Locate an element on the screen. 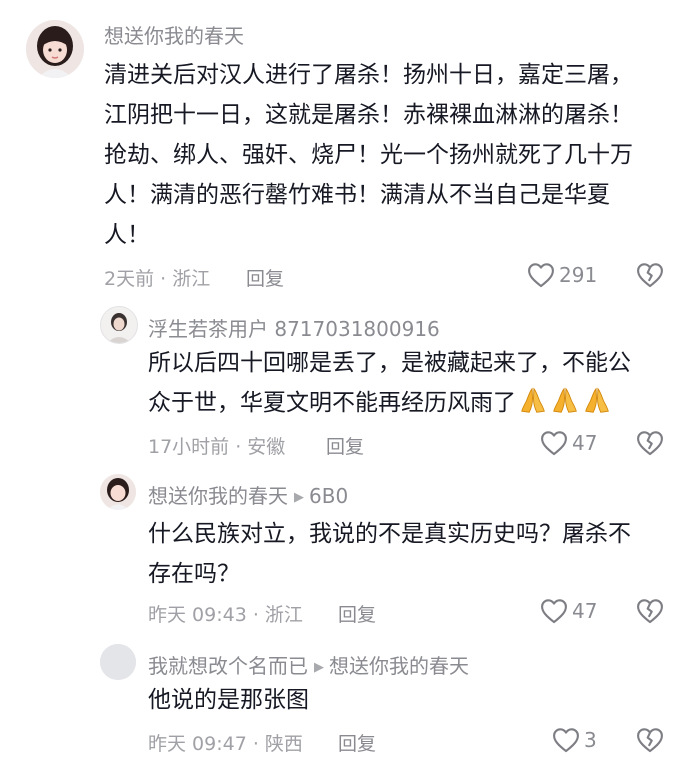 Image resolution: width=690 pixels, height=783 pixels. comment-text-line: 存在吗？ is located at coordinates (194, 574).